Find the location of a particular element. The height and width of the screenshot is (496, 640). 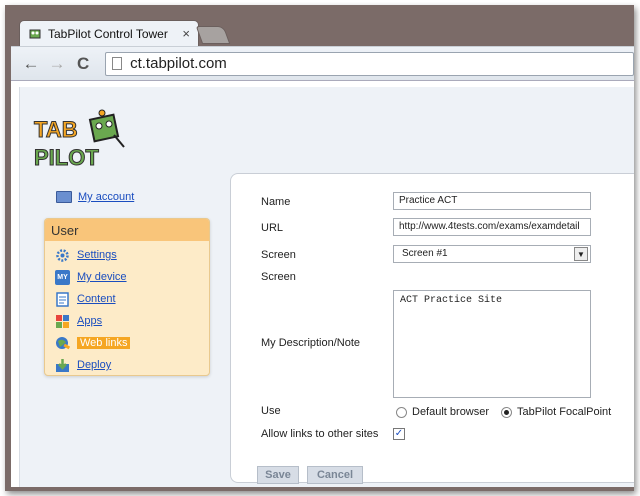

deploy-icon is located at coordinates (62, 365).